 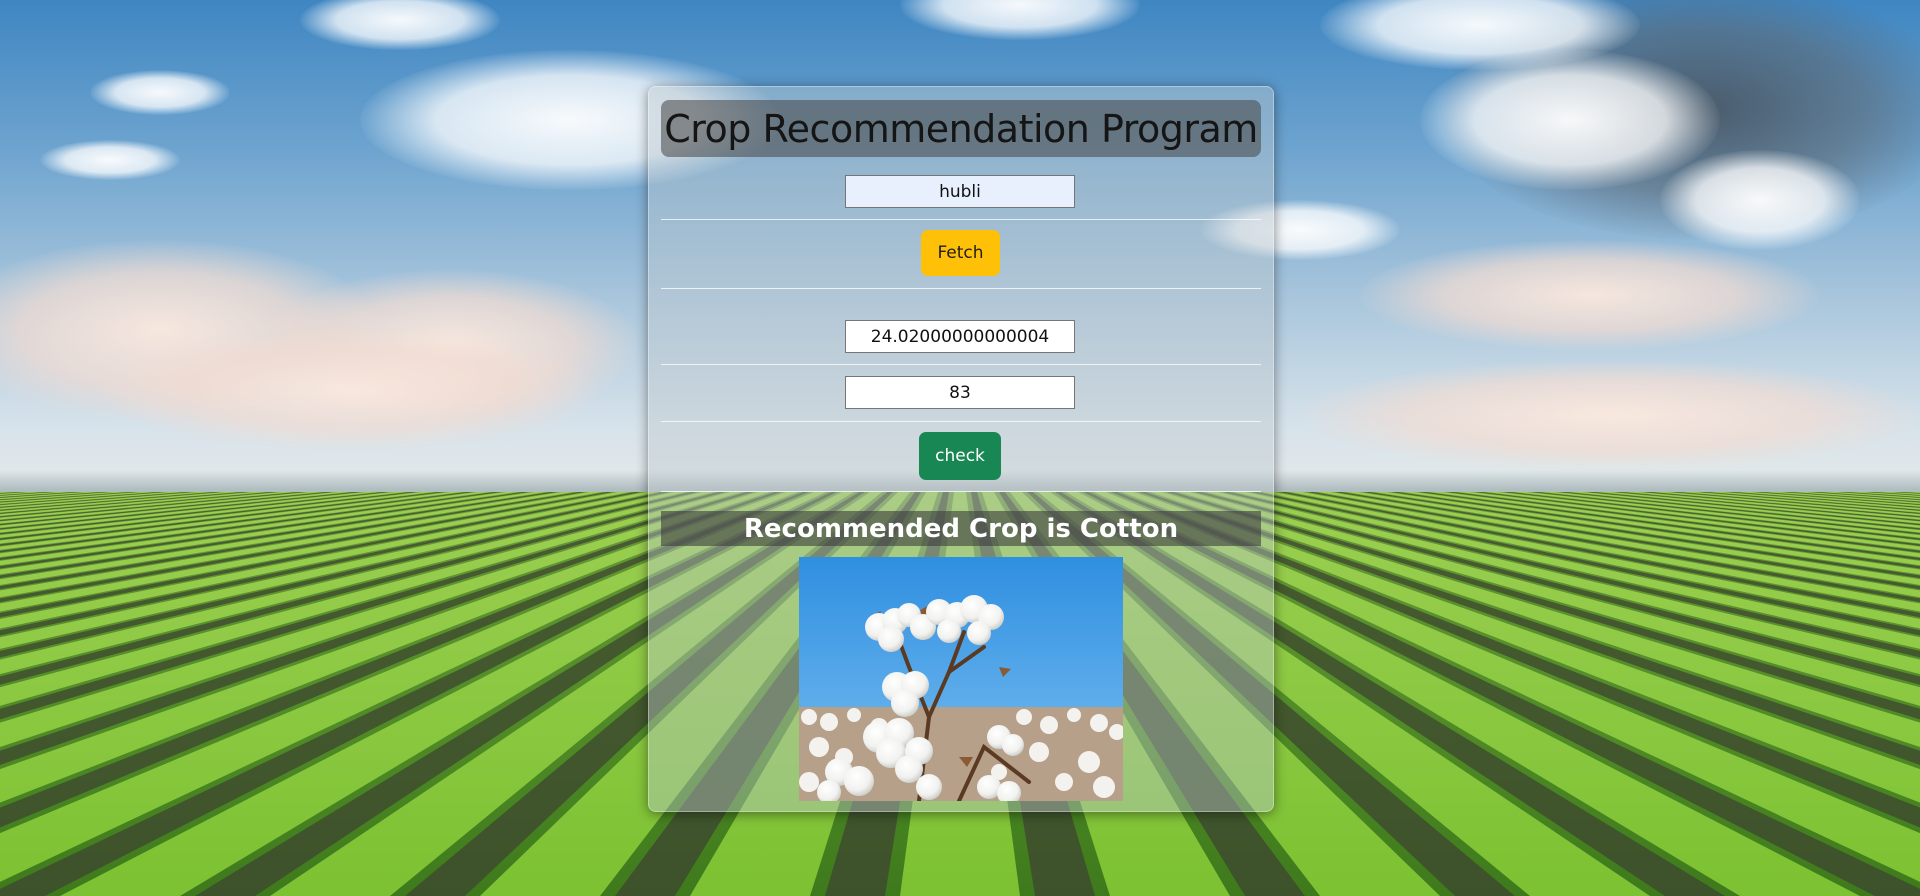 I want to click on page-title: Crop Recommendation Program, so click(x=961, y=128).